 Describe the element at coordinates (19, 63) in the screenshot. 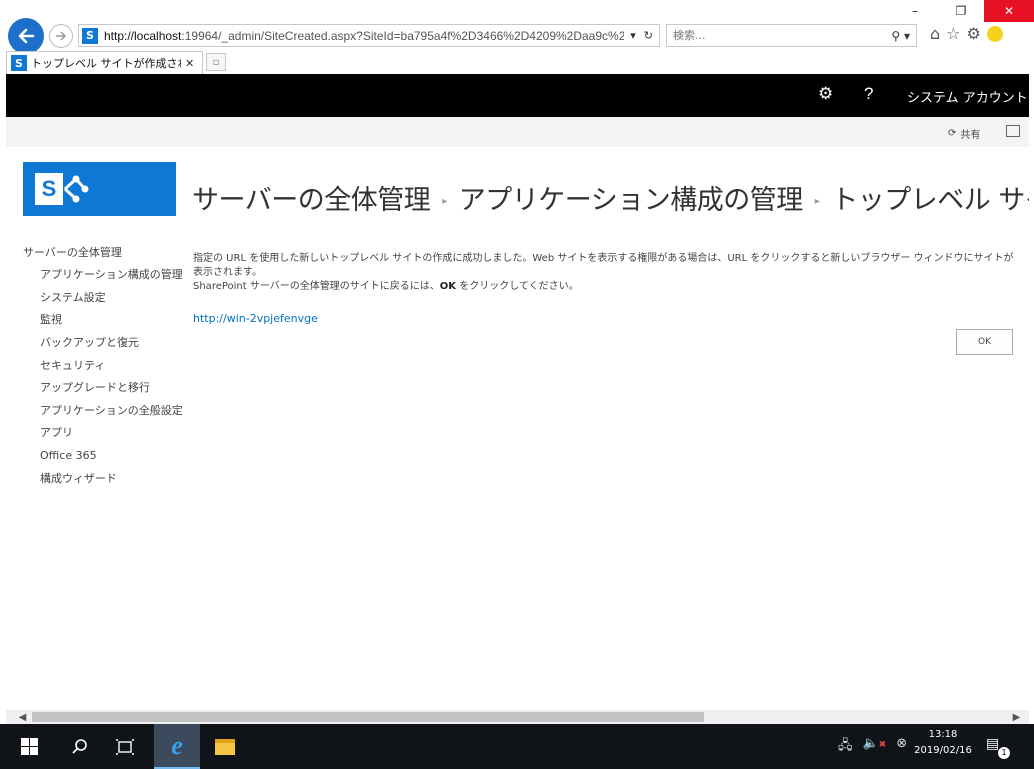

I see `sharepoint-tab-icon: S` at that location.